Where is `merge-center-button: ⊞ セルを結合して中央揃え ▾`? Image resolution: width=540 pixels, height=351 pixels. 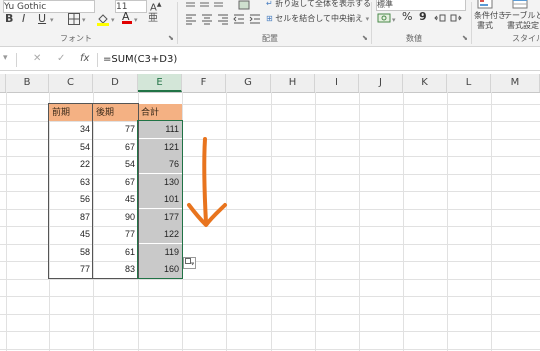 merge-center-button: ⊞ セルを結合して中央揃え ▾ is located at coordinates (317, 19).